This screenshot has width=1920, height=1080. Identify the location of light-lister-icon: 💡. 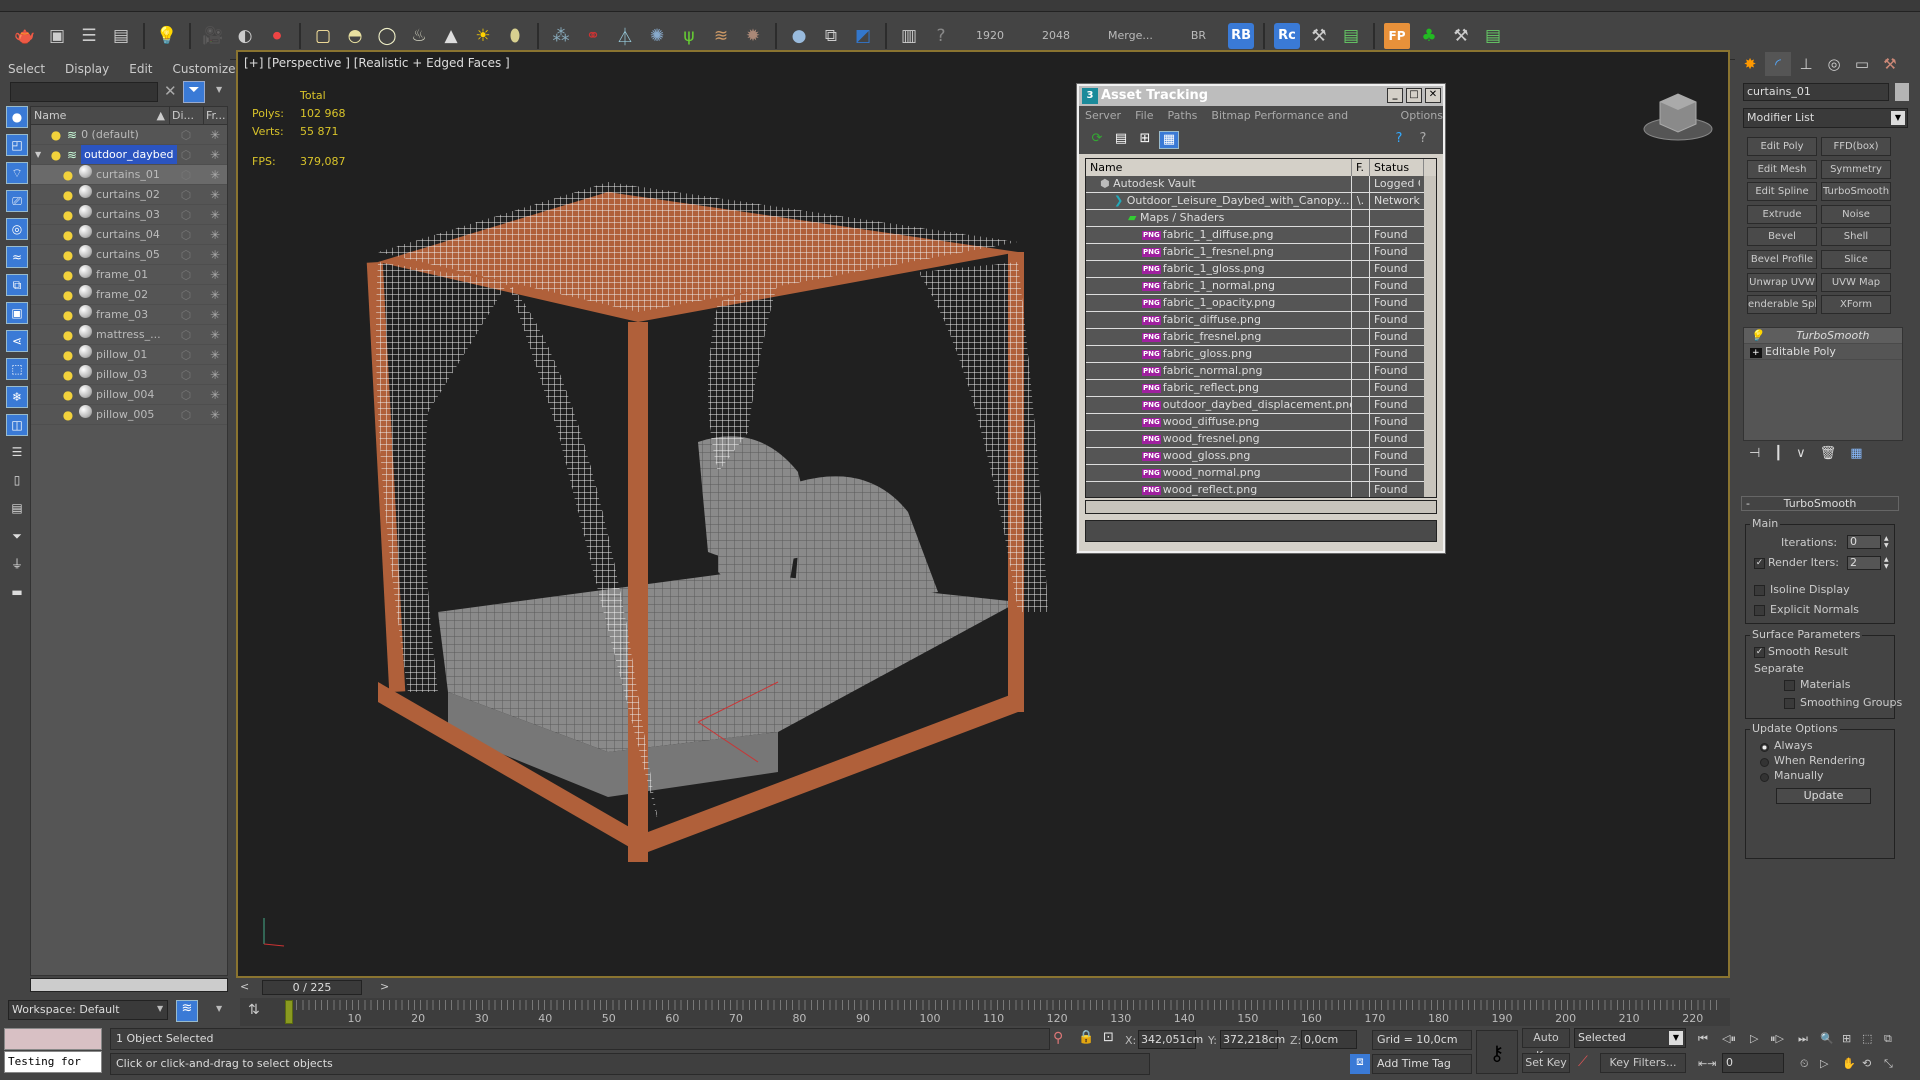
(167, 36).